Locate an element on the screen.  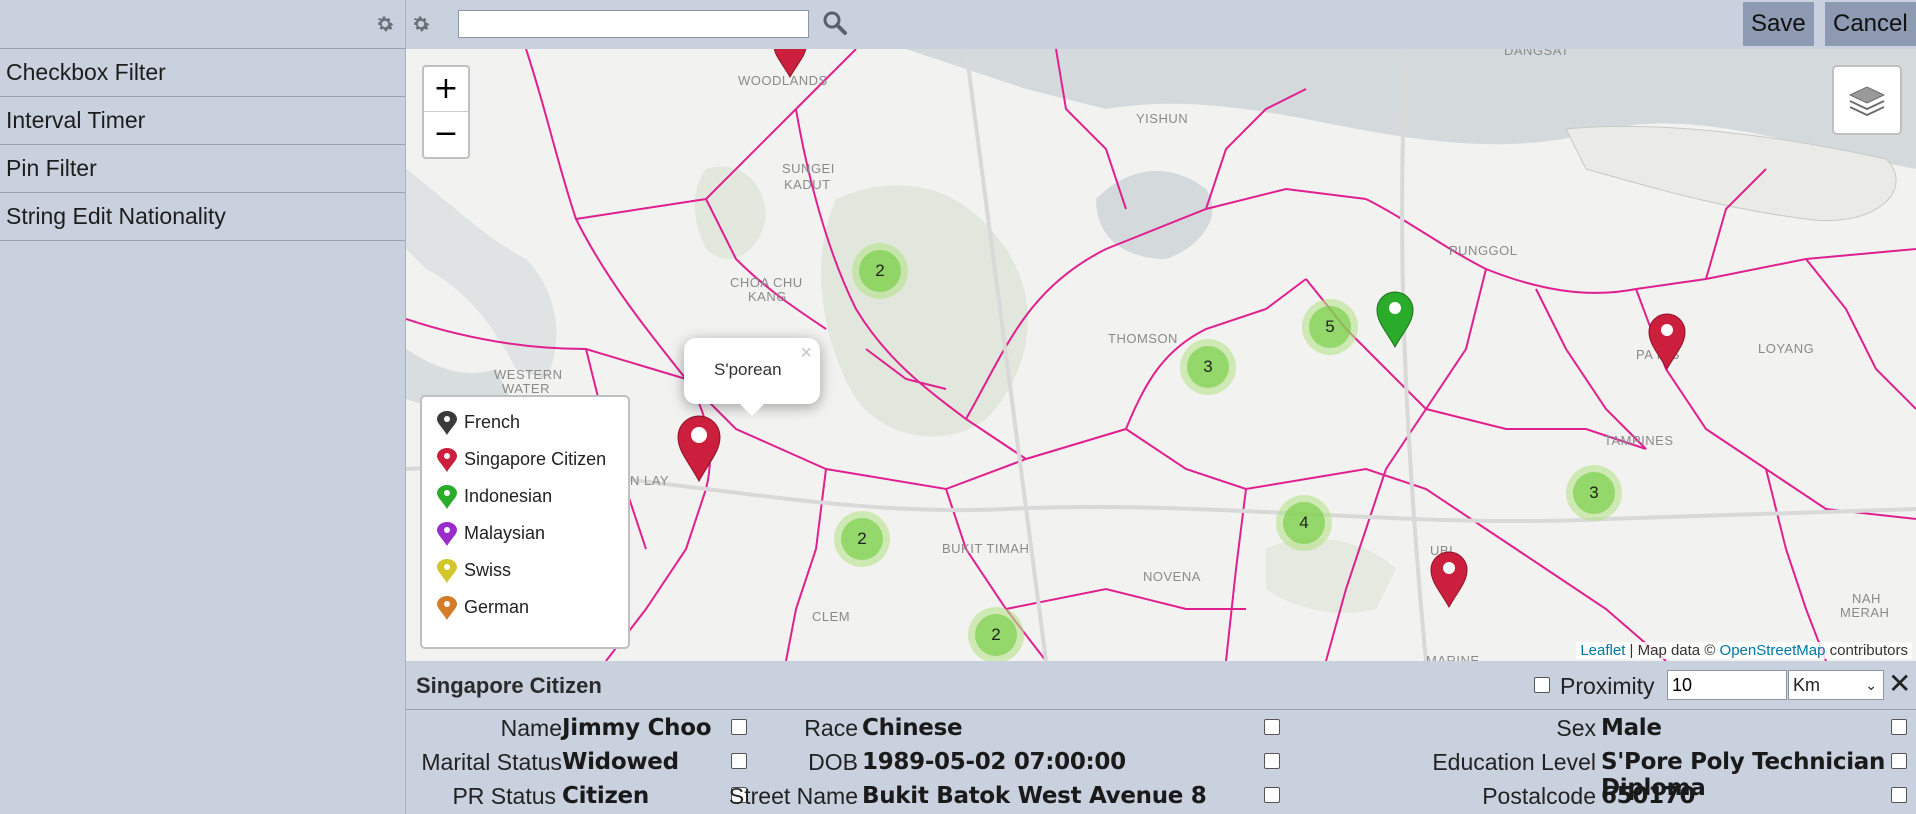
postalcode-value: 650170 is located at coordinates (1648, 796).